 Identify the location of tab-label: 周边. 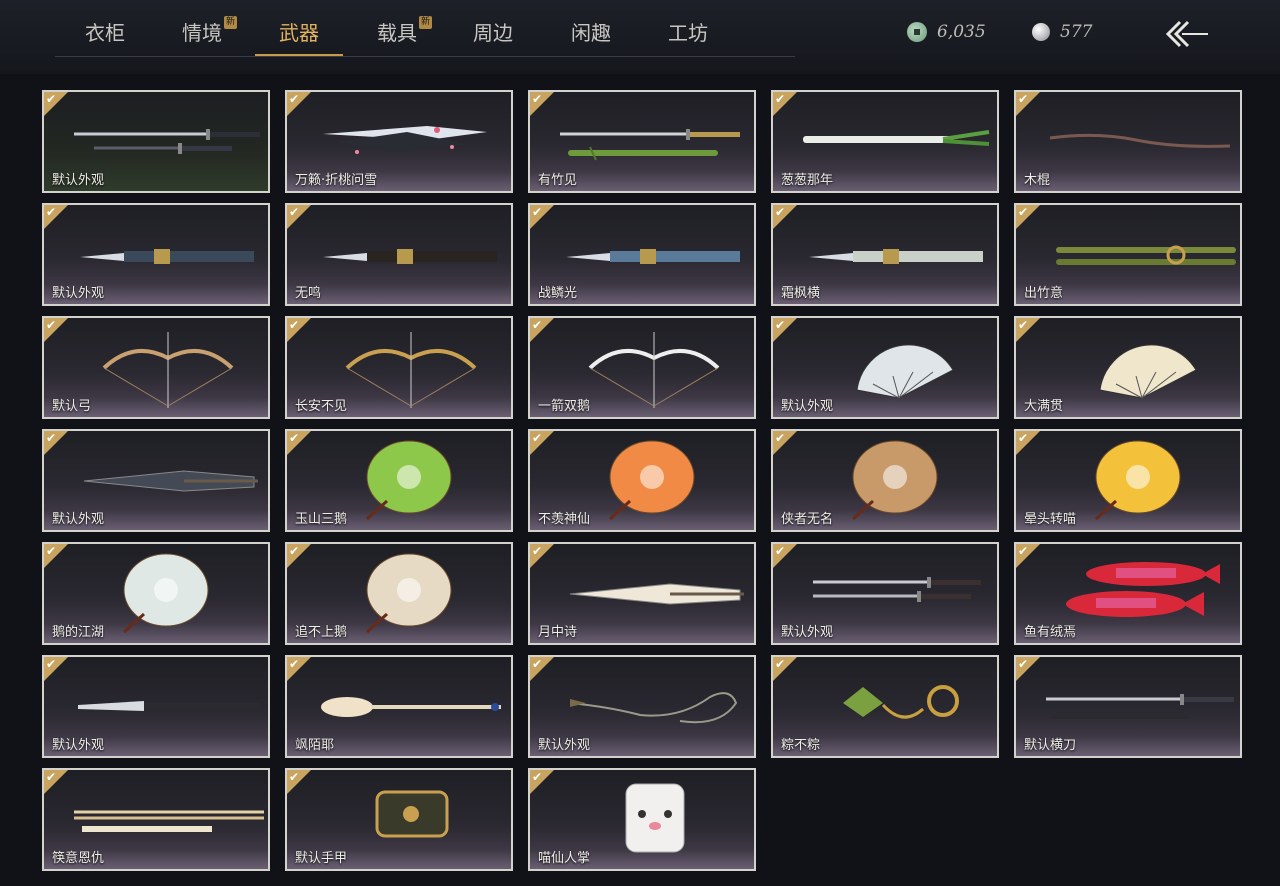
(493, 33).